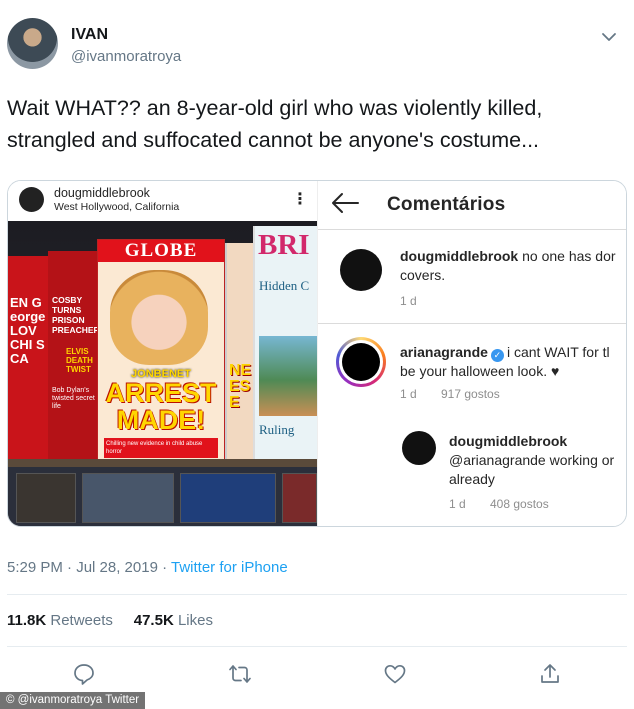  What do you see at coordinates (102, 193) in the screenshot?
I see `instagram-username: dougmiddlebrook` at bounding box center [102, 193].